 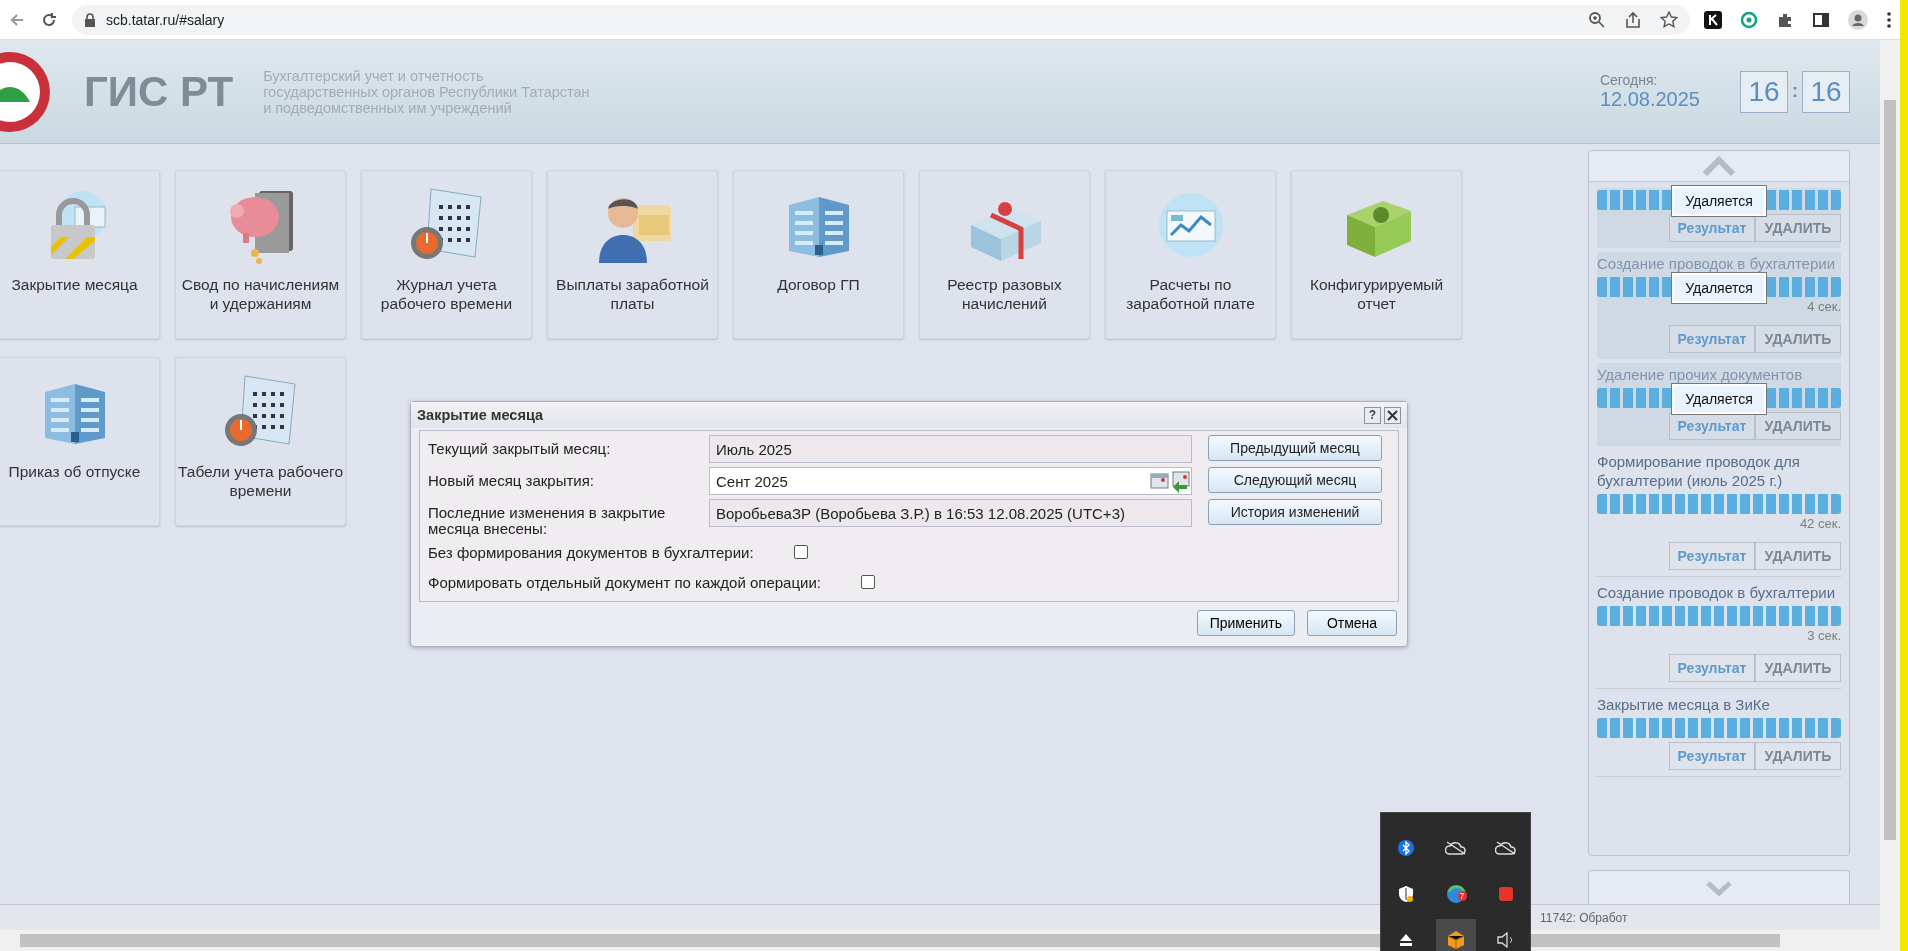 What do you see at coordinates (520, 449) in the screenshot?
I see `field-label: Текущий закрытый месяц:` at bounding box center [520, 449].